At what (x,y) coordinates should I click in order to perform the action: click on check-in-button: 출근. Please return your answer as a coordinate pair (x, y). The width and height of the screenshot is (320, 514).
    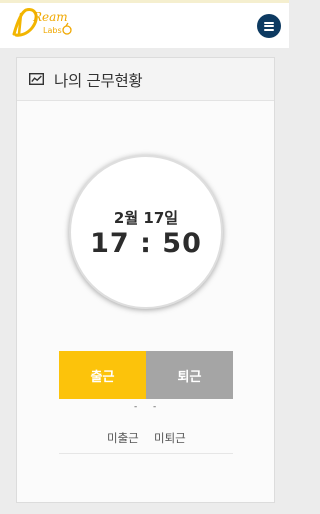
    Looking at the image, I should click on (102, 375).